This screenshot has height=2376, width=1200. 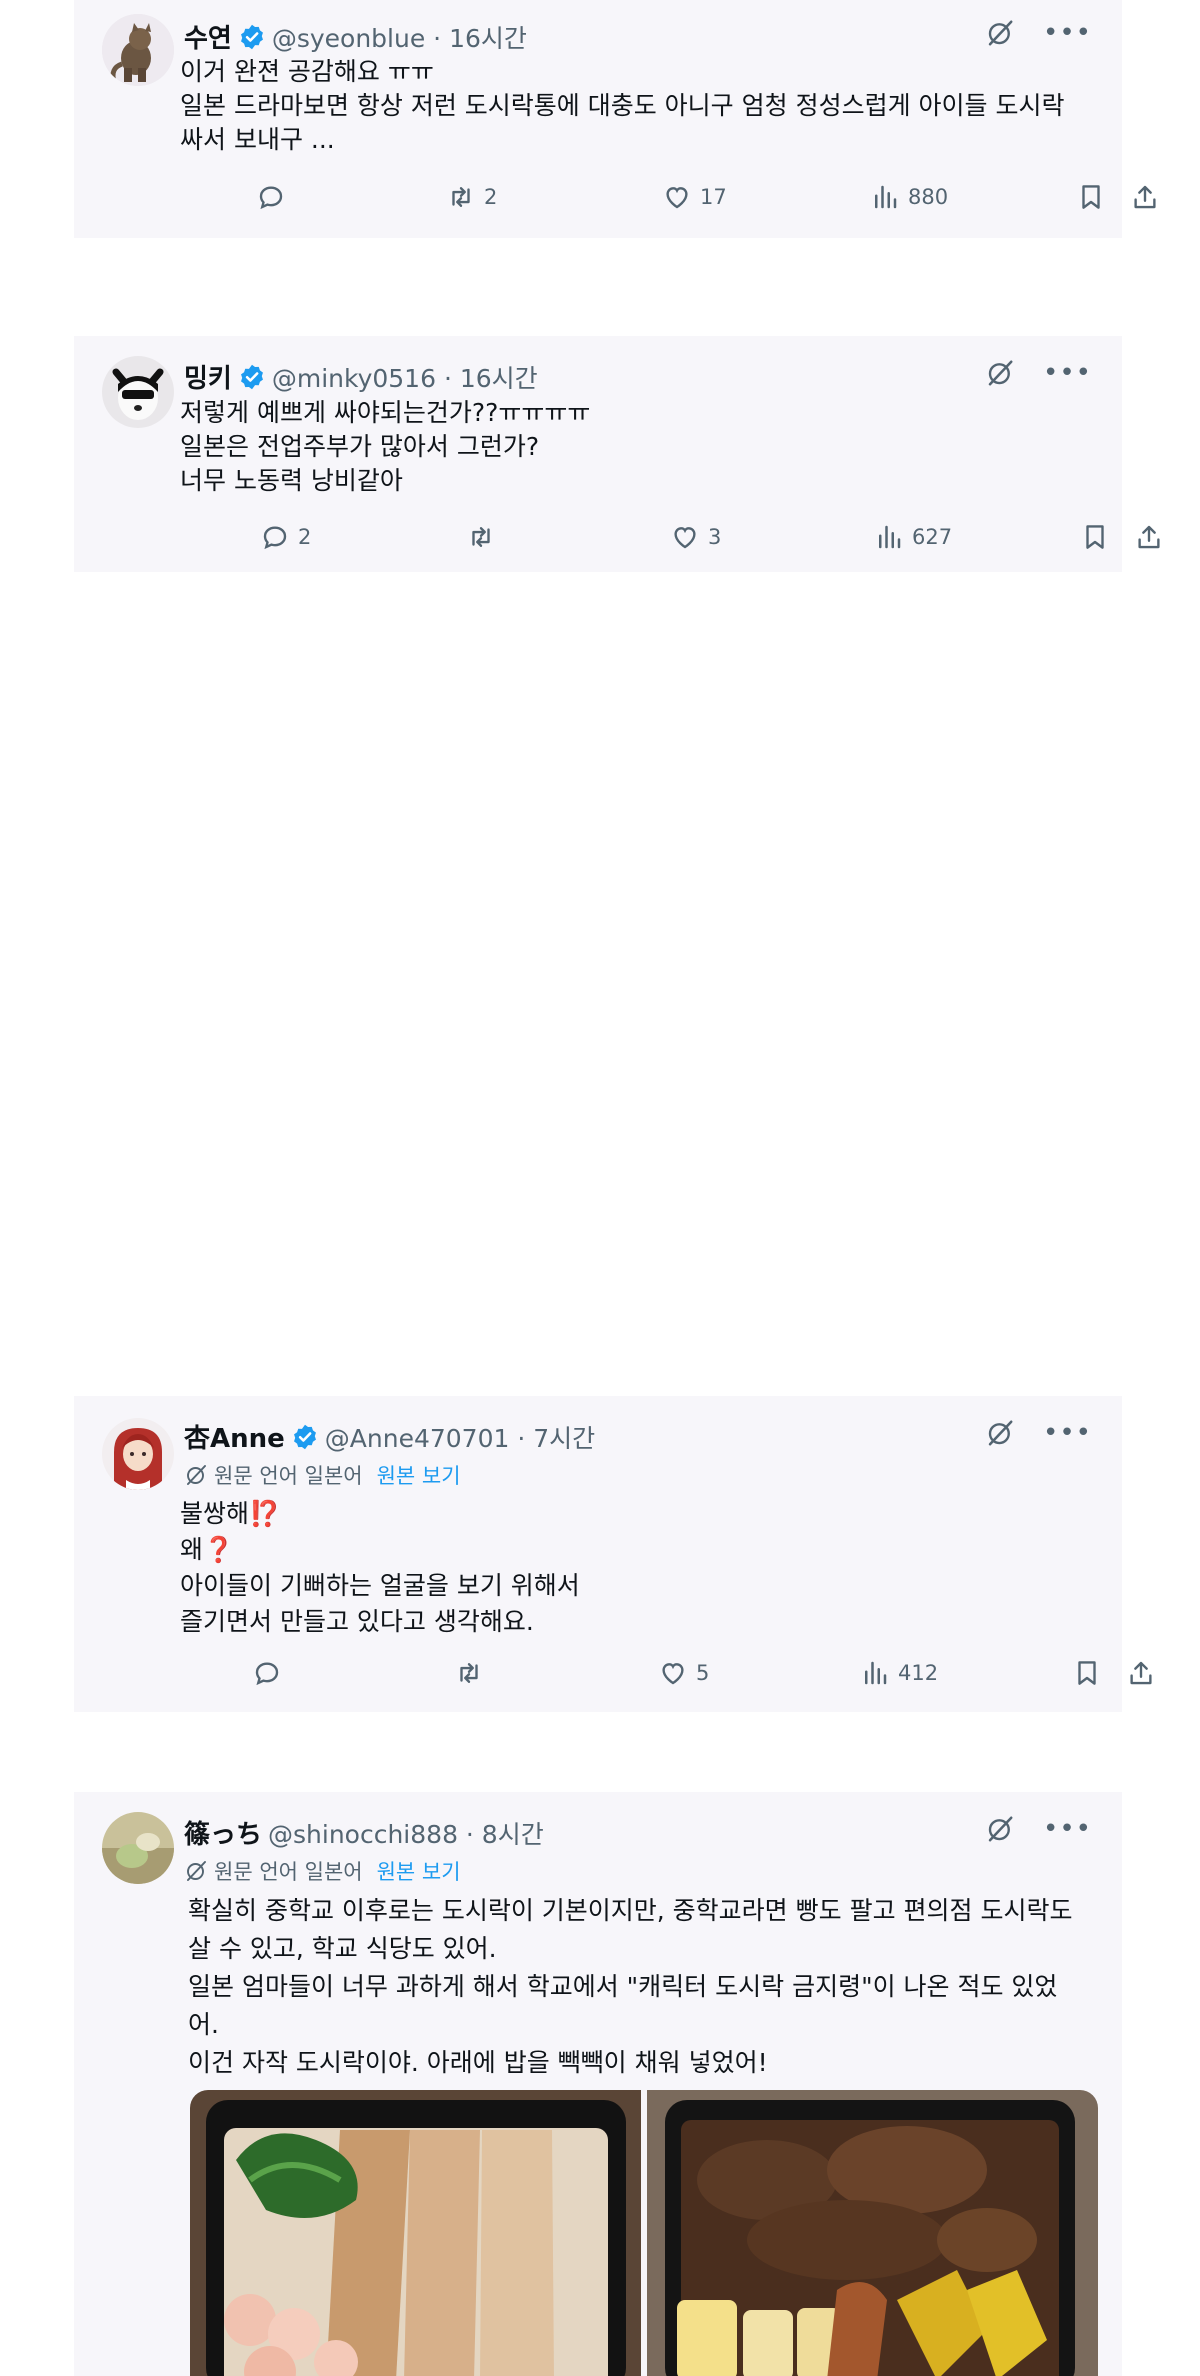 What do you see at coordinates (208, 36) in the screenshot?
I see `display-name: 수연` at bounding box center [208, 36].